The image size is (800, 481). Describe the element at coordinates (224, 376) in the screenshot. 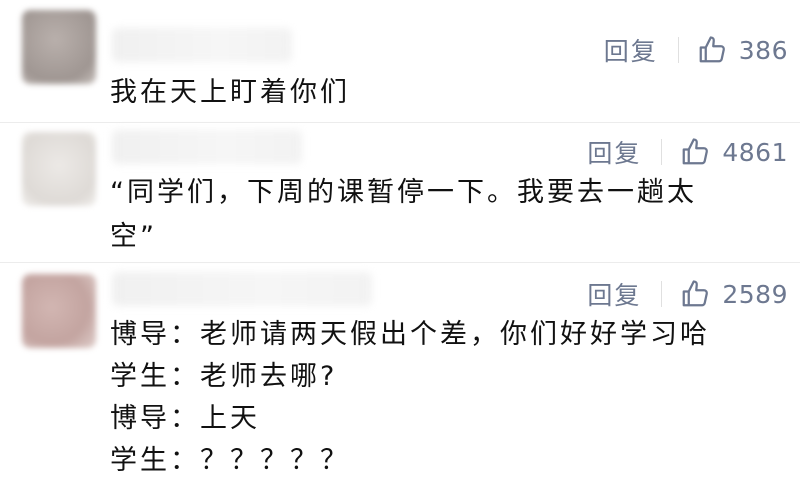

I see `comment-text-line: 学生：老师去哪?` at that location.